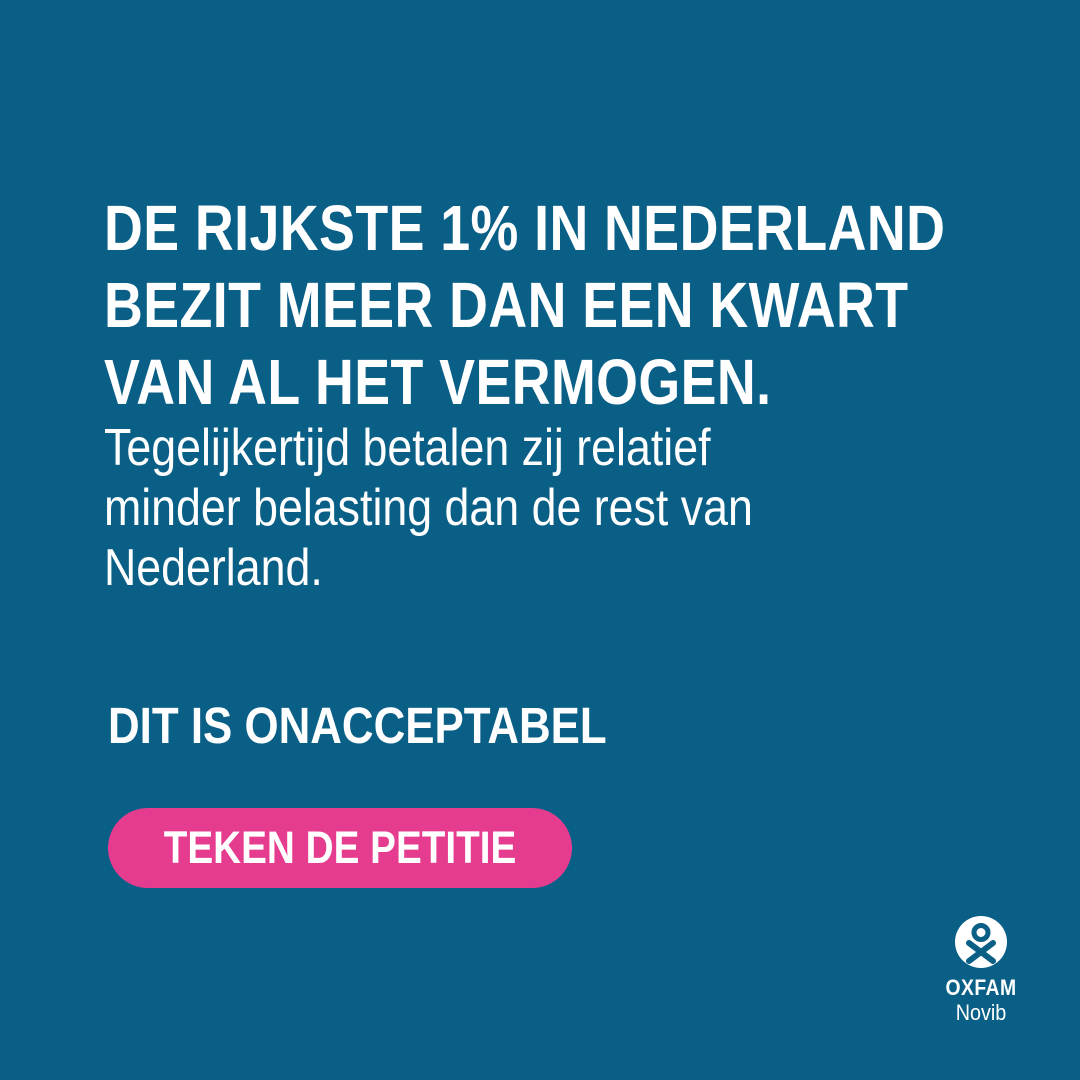 This screenshot has width=1080, height=1080. Describe the element at coordinates (438, 382) in the screenshot. I see `headline-line: VAN AL HET VERMOGEN.` at that location.